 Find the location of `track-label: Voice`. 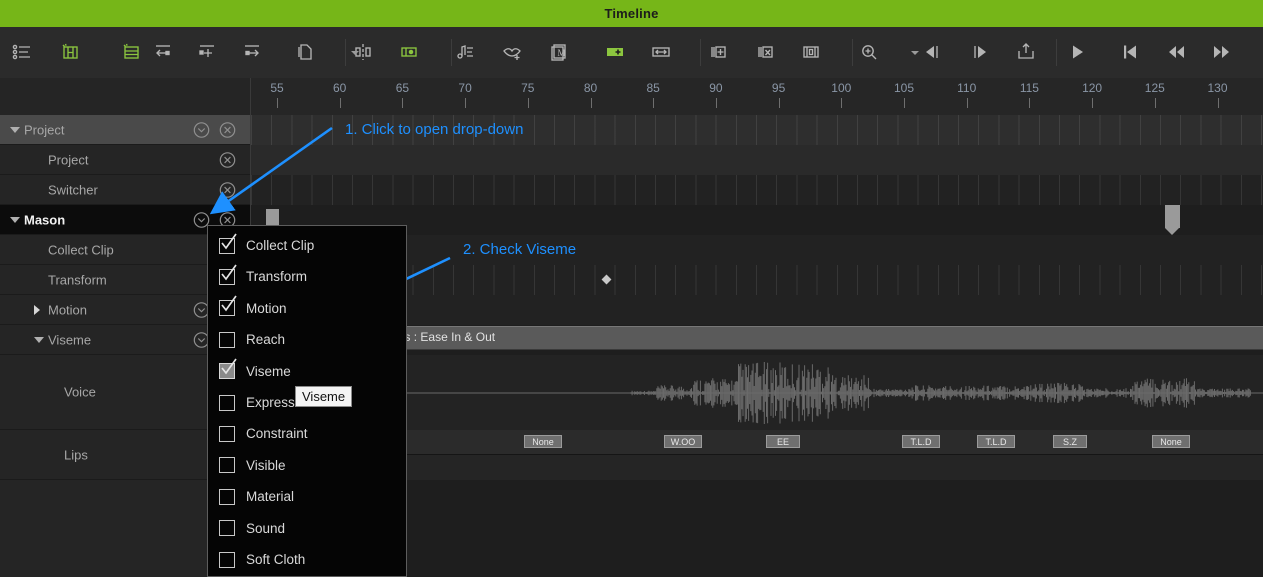

track-label: Voice is located at coordinates (80, 392).